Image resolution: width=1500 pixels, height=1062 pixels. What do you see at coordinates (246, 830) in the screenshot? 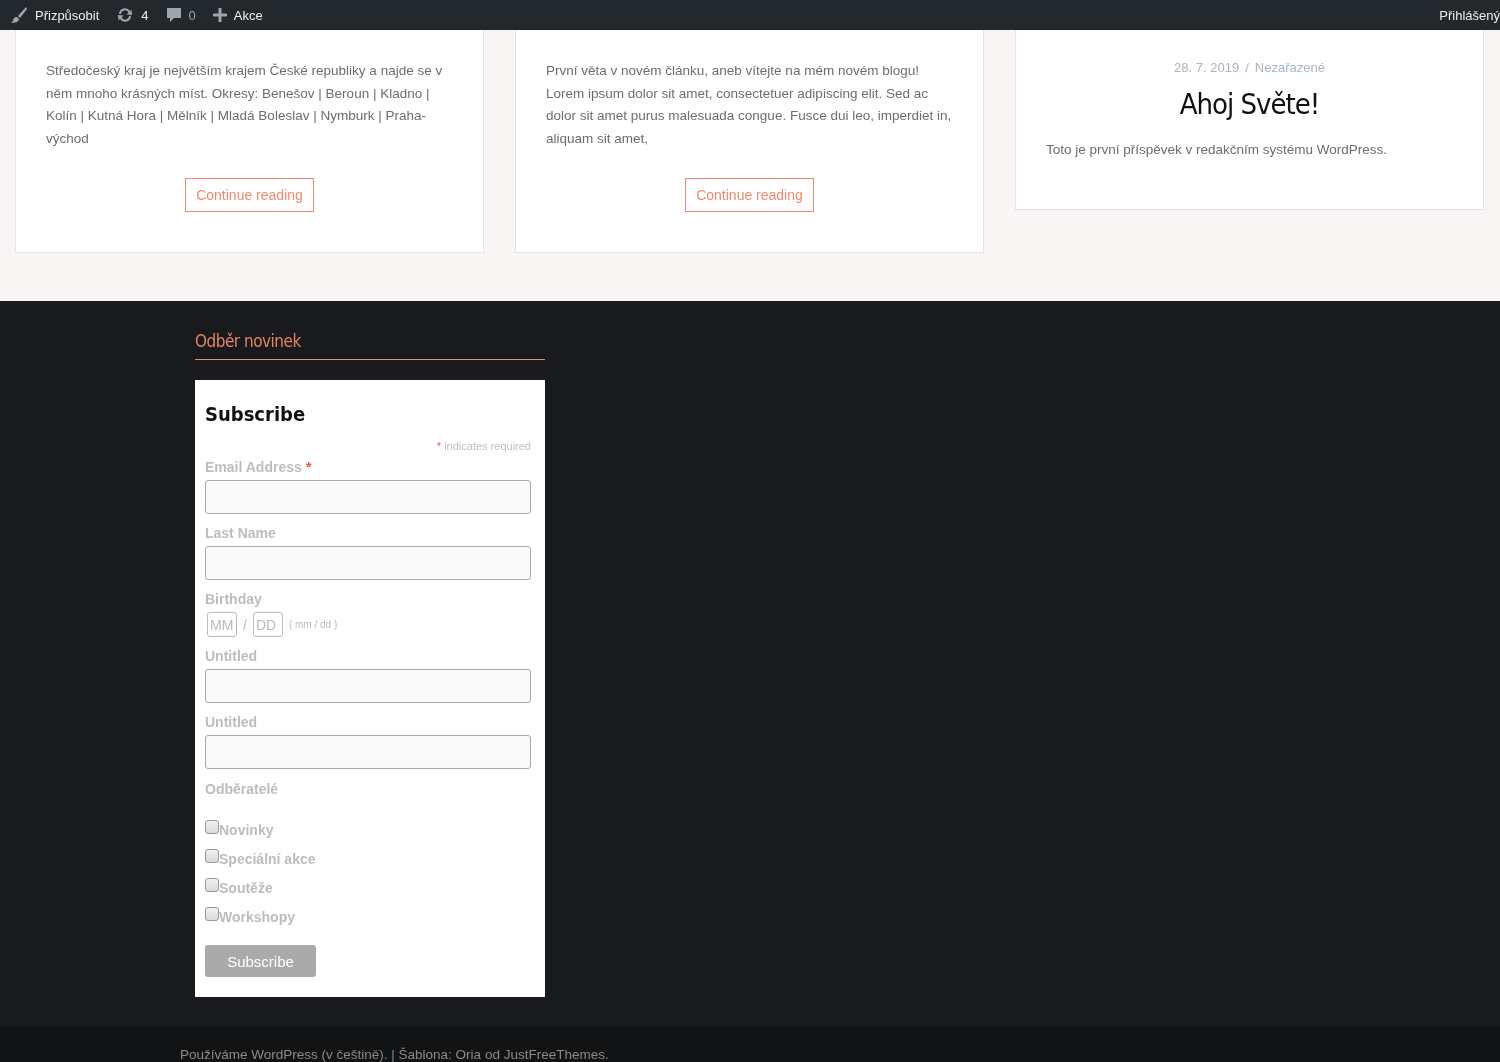
I see `checkbox-label: Novinky` at bounding box center [246, 830].